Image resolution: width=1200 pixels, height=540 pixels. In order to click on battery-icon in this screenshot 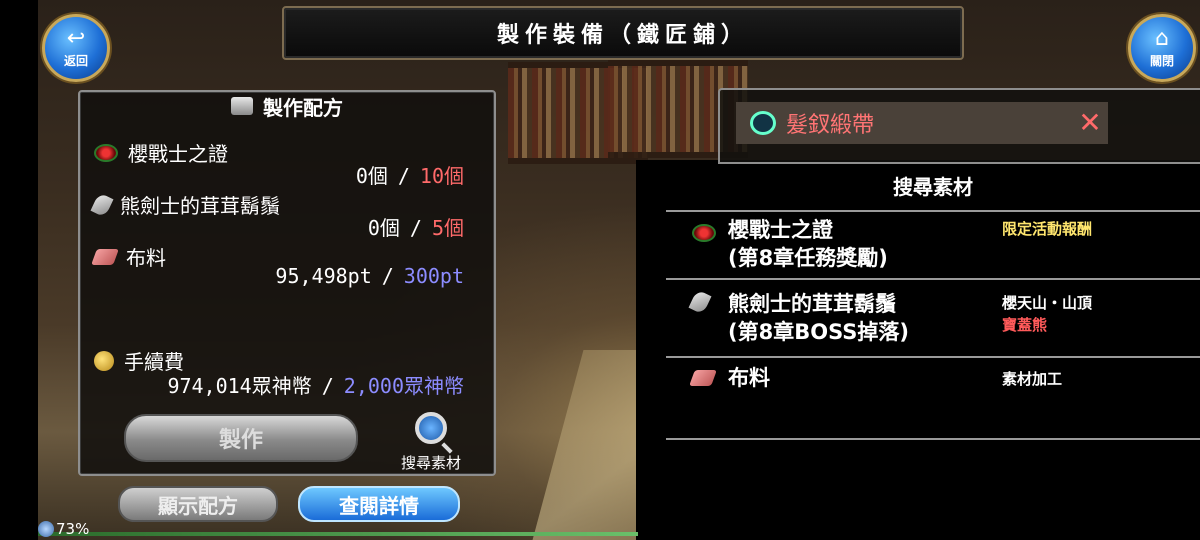, I will do `click(46, 529)`.